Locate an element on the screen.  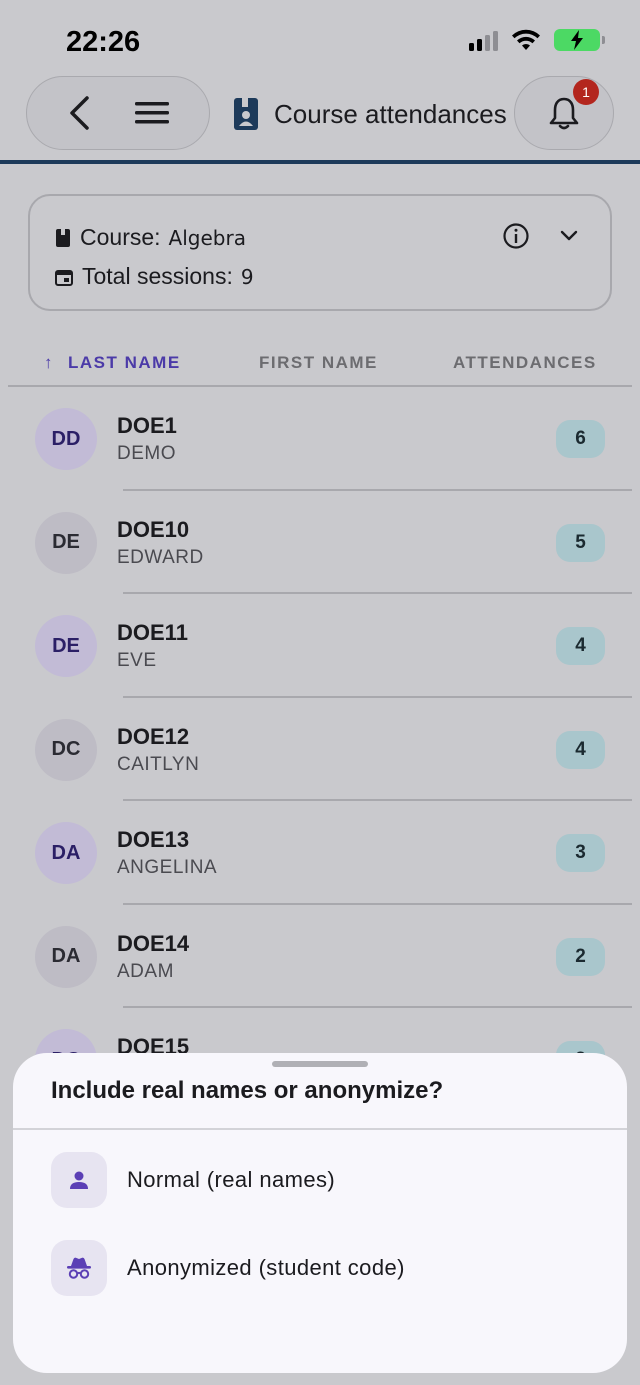
course-row: Course: Algebra is located at coordinates (150, 237).